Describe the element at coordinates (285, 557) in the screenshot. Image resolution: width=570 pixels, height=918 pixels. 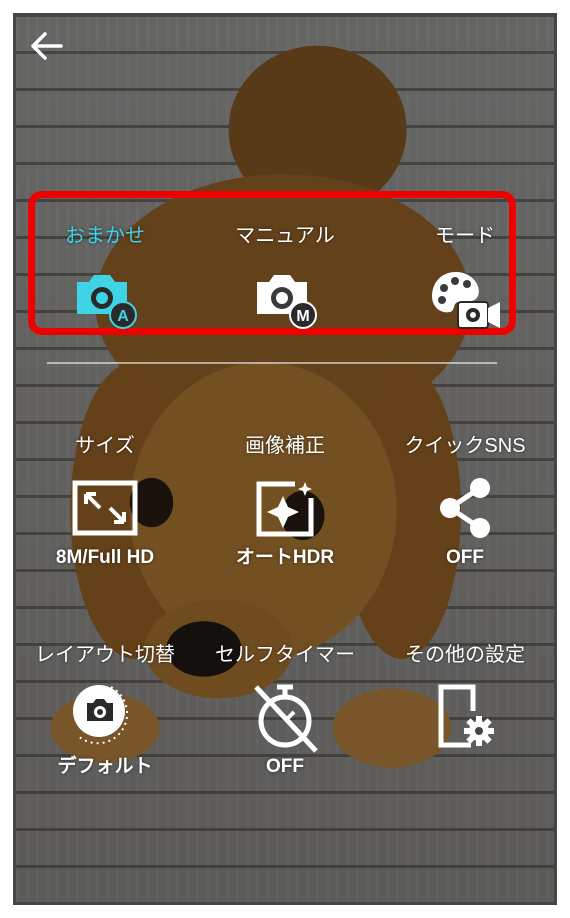
I see `setting-image-enhance-value: オートHDR` at that location.